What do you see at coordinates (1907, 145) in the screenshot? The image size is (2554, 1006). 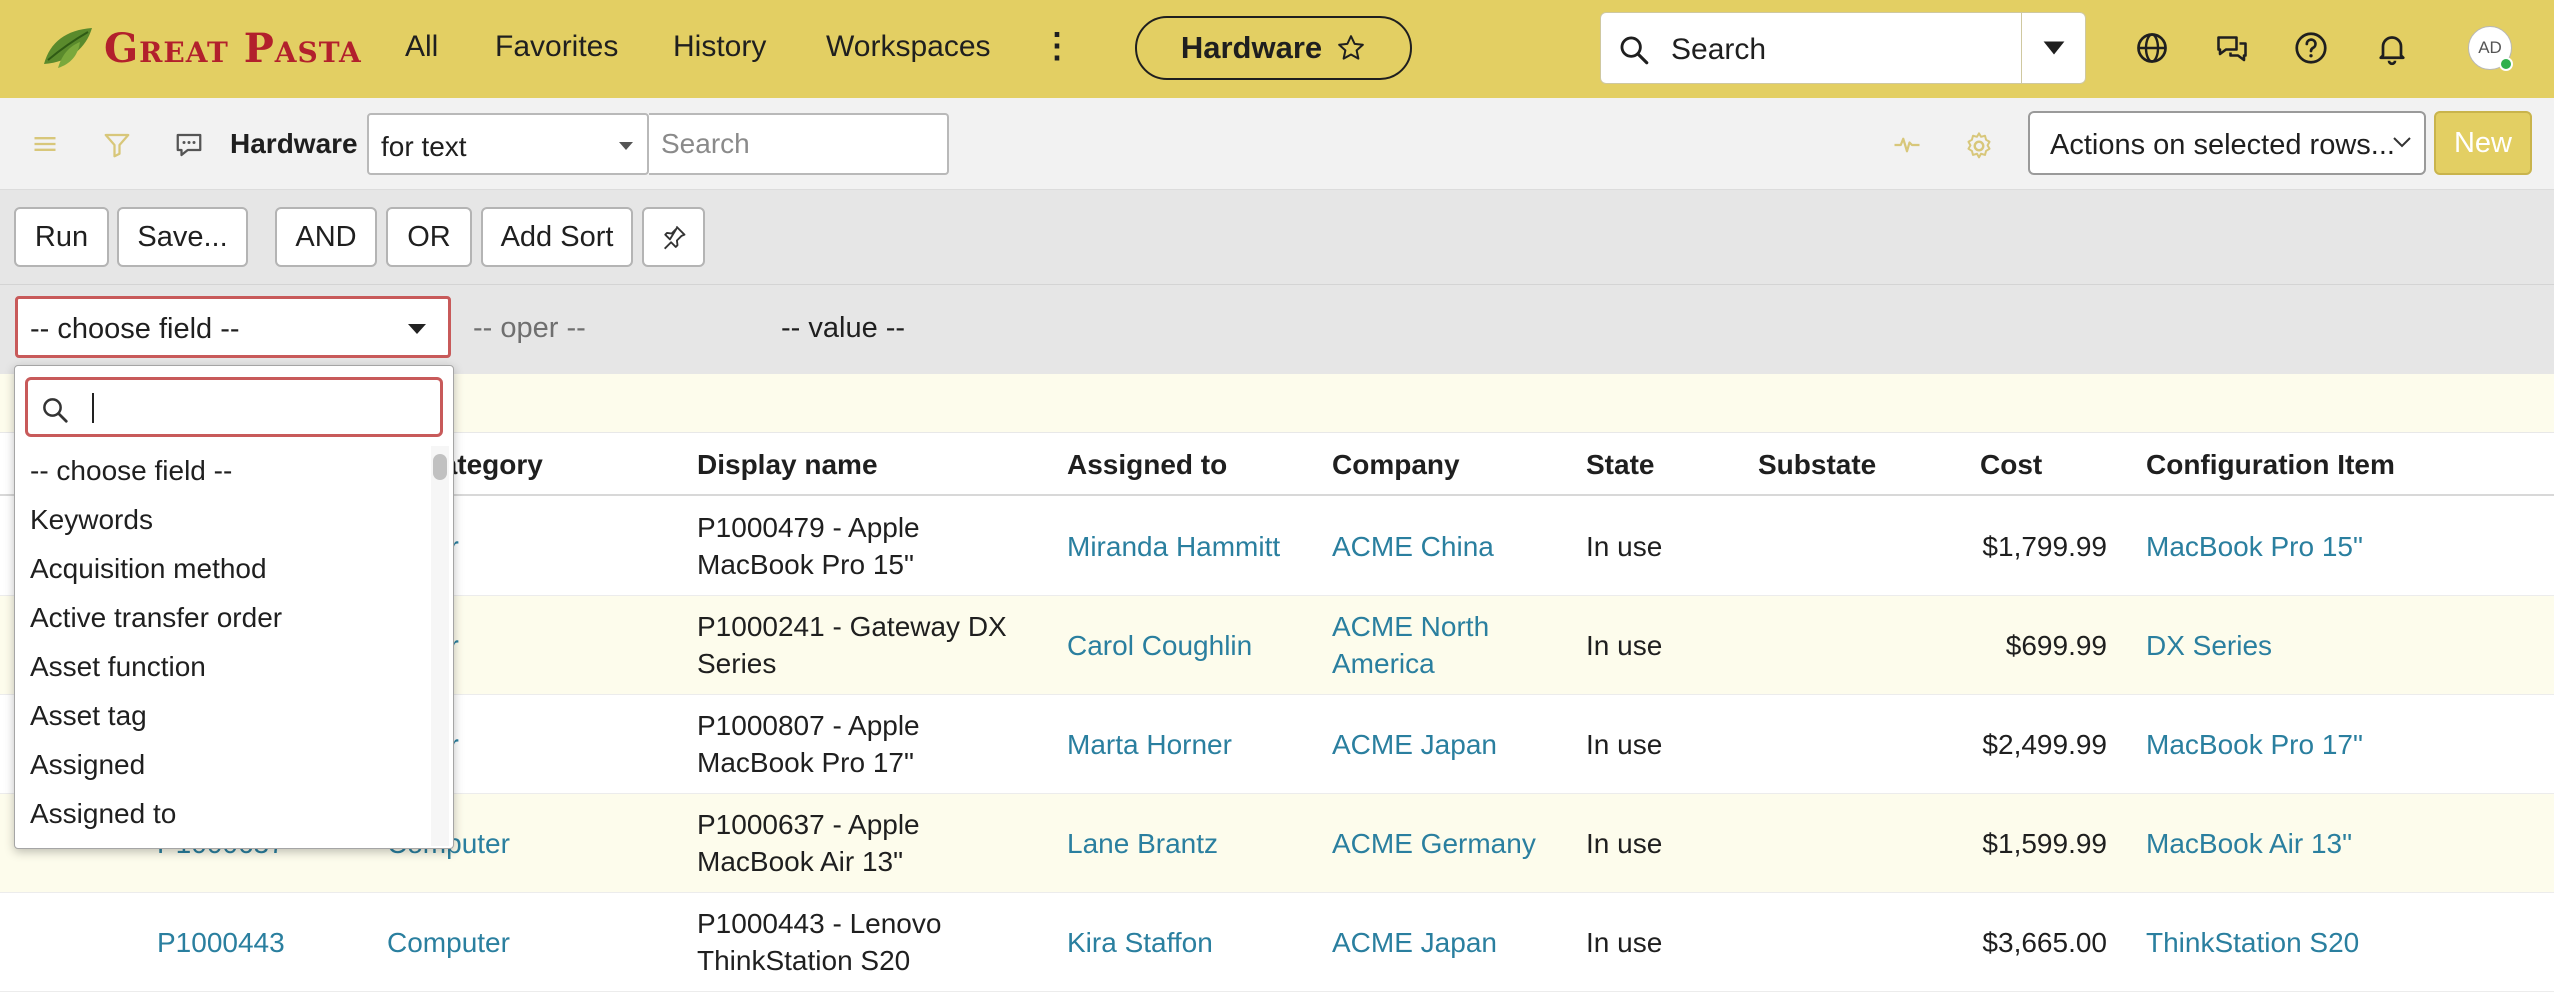 I see `activity-pulse-icon` at bounding box center [1907, 145].